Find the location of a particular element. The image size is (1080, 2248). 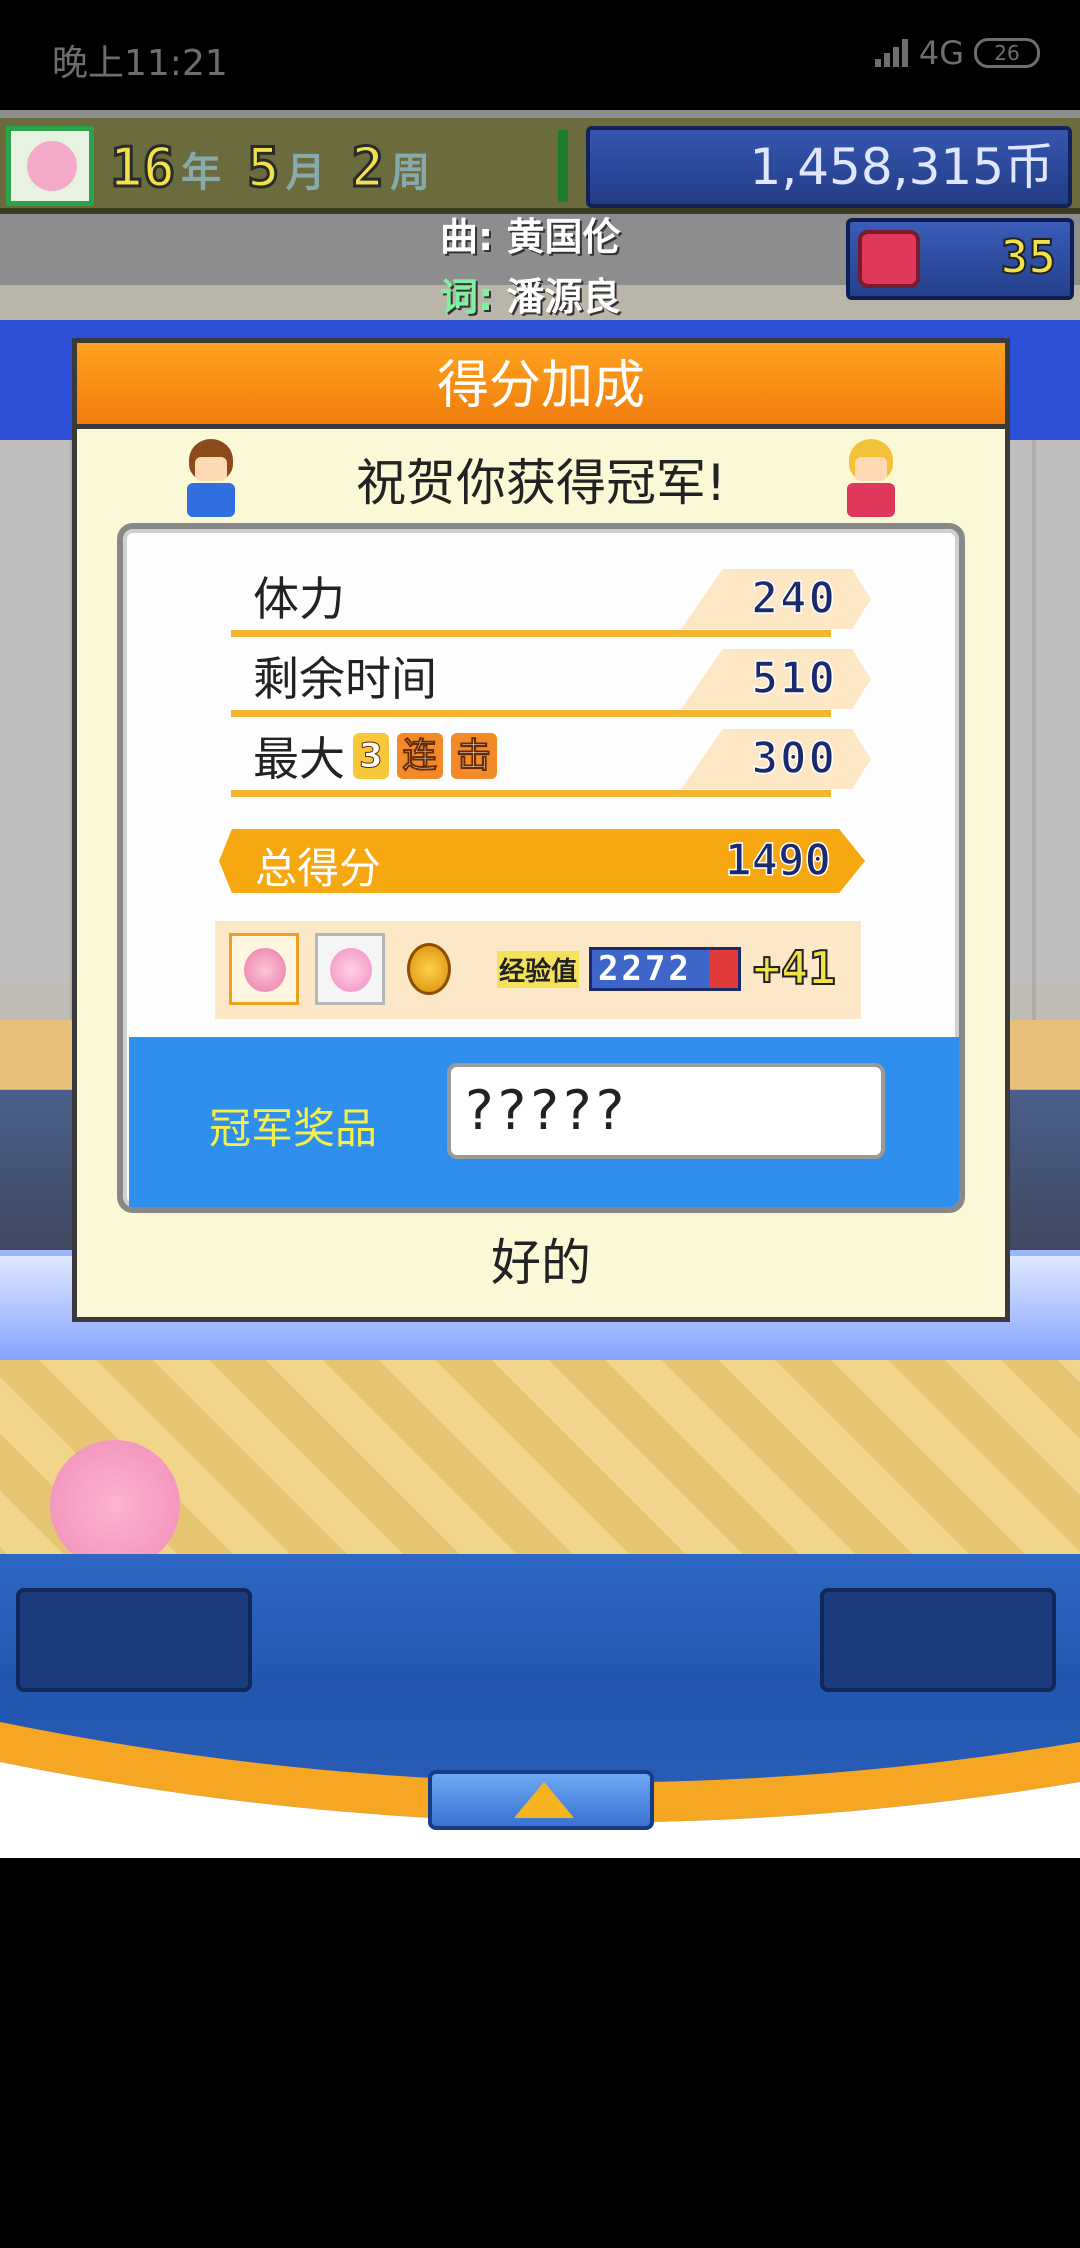

prize-label: 冠军奖品 is located at coordinates (293, 1128).